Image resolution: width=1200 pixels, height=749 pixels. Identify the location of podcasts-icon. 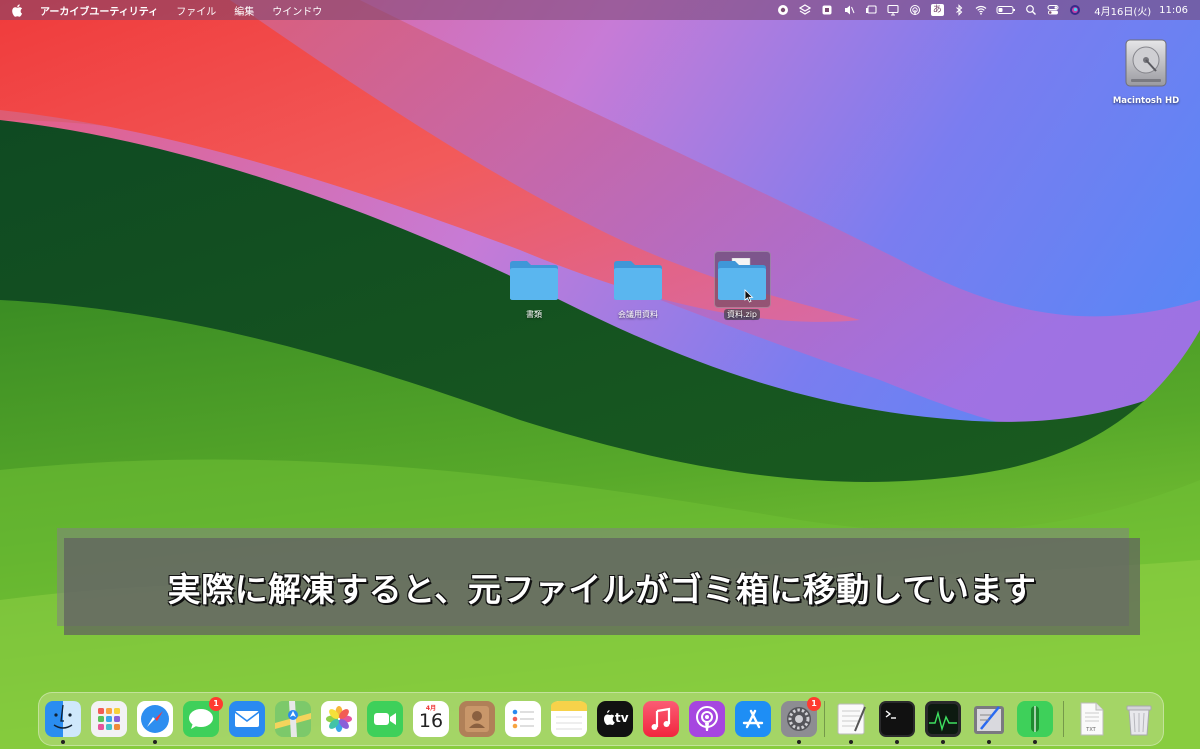
(707, 719).